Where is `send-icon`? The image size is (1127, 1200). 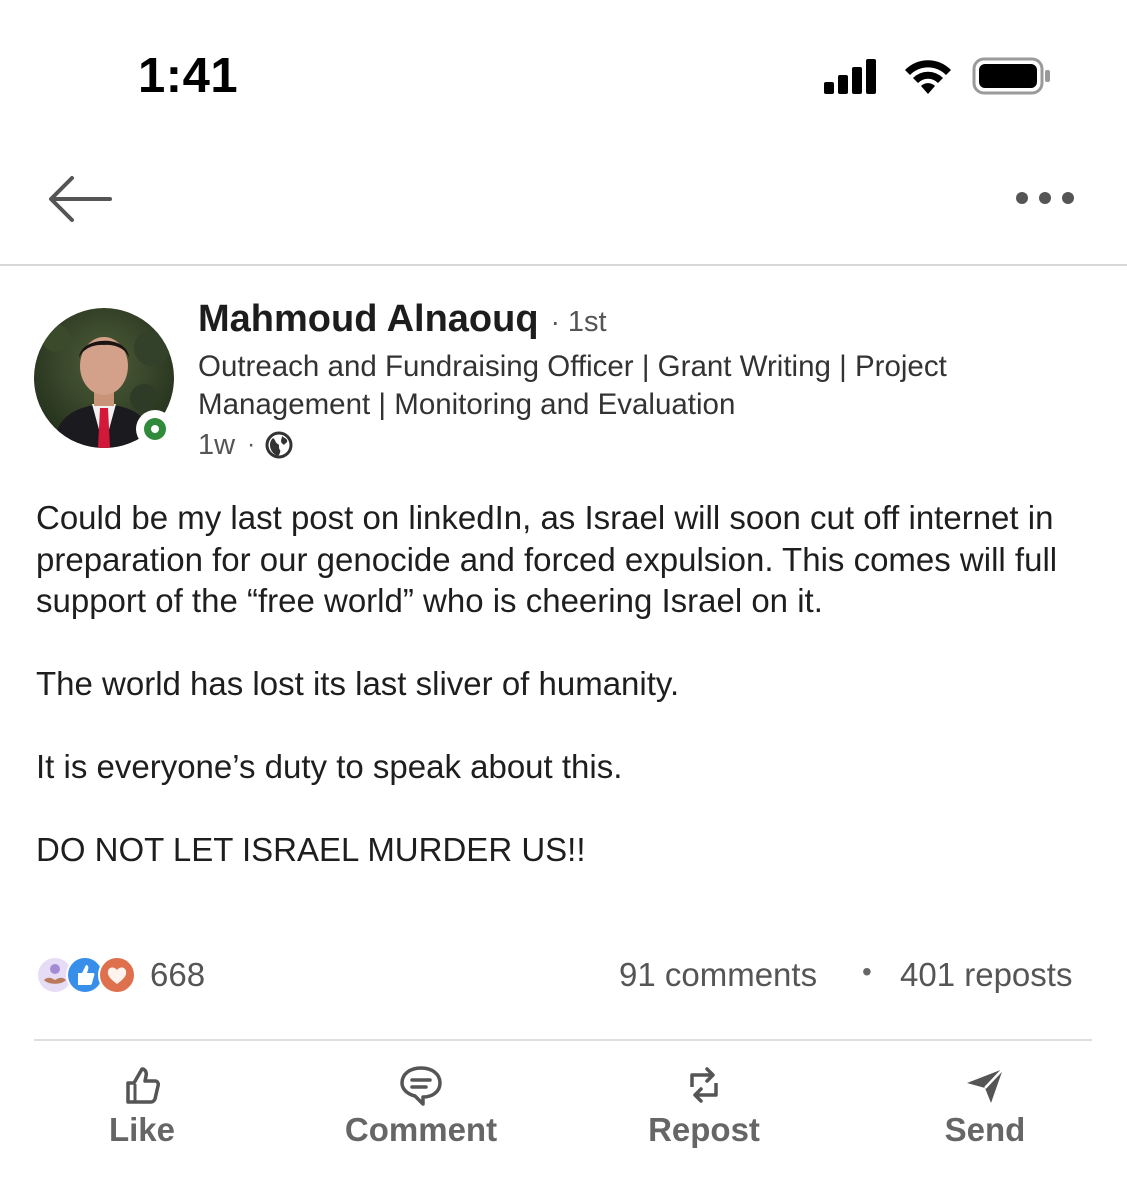 send-icon is located at coordinates (985, 1085).